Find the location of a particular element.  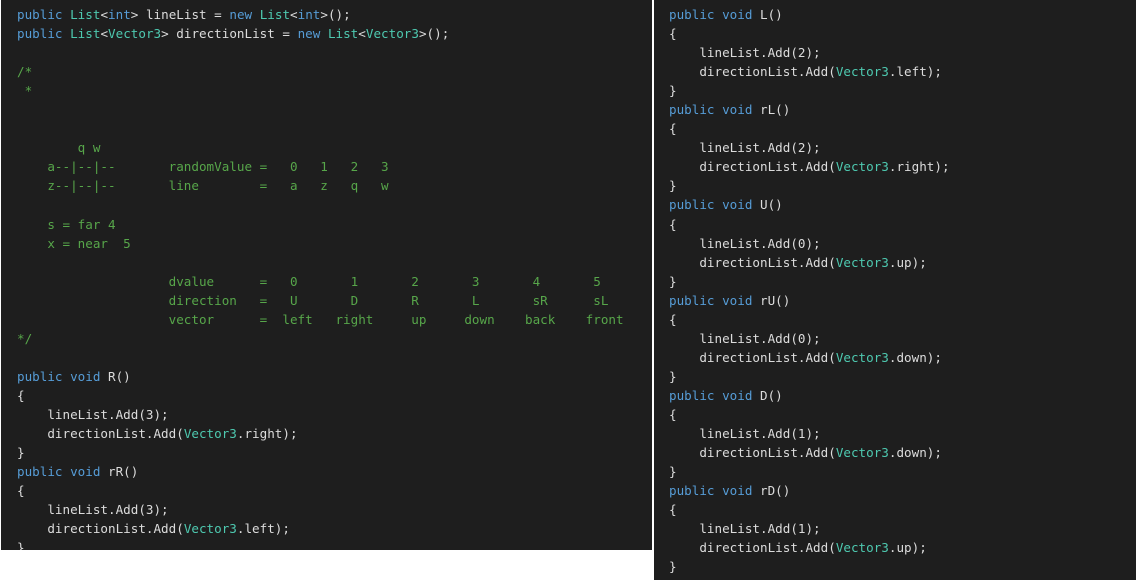

code-token: .left); is located at coordinates (263, 529).